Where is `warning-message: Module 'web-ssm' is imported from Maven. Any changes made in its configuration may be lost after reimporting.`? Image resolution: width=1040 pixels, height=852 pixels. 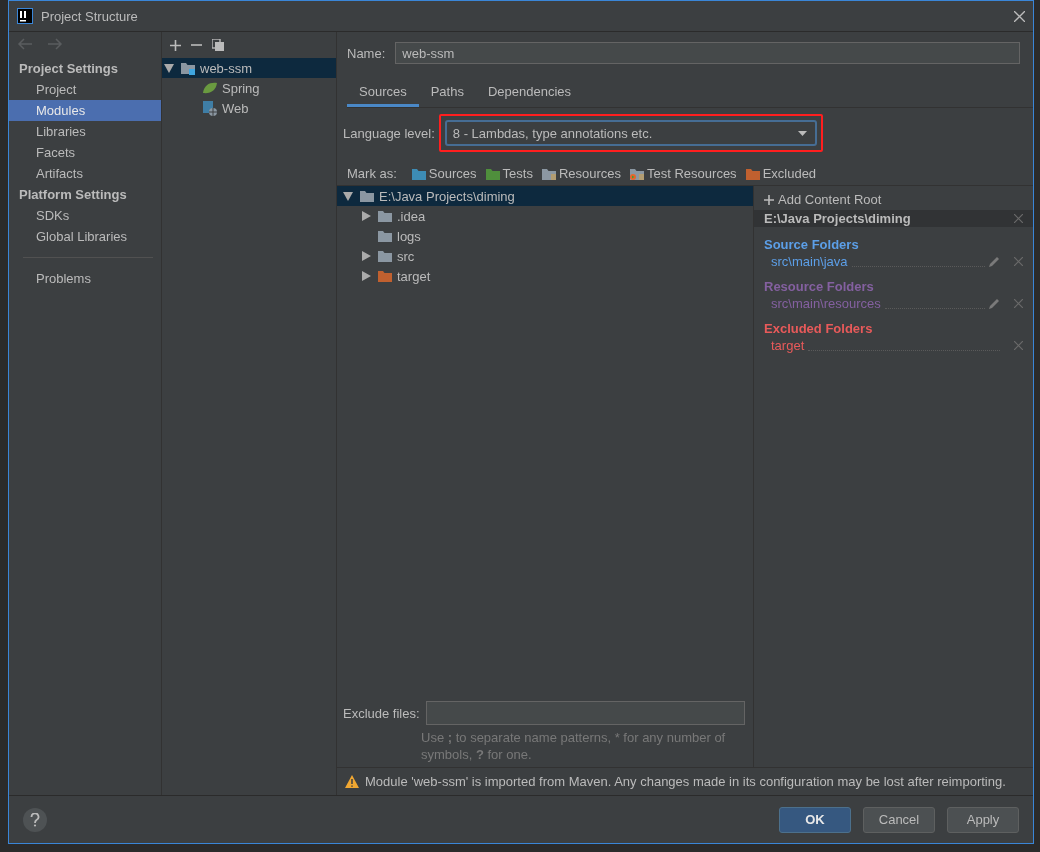 warning-message: Module 'web-ssm' is imported from Maven. Any changes made in its configuration may be lost after reimporting. is located at coordinates (685, 781).